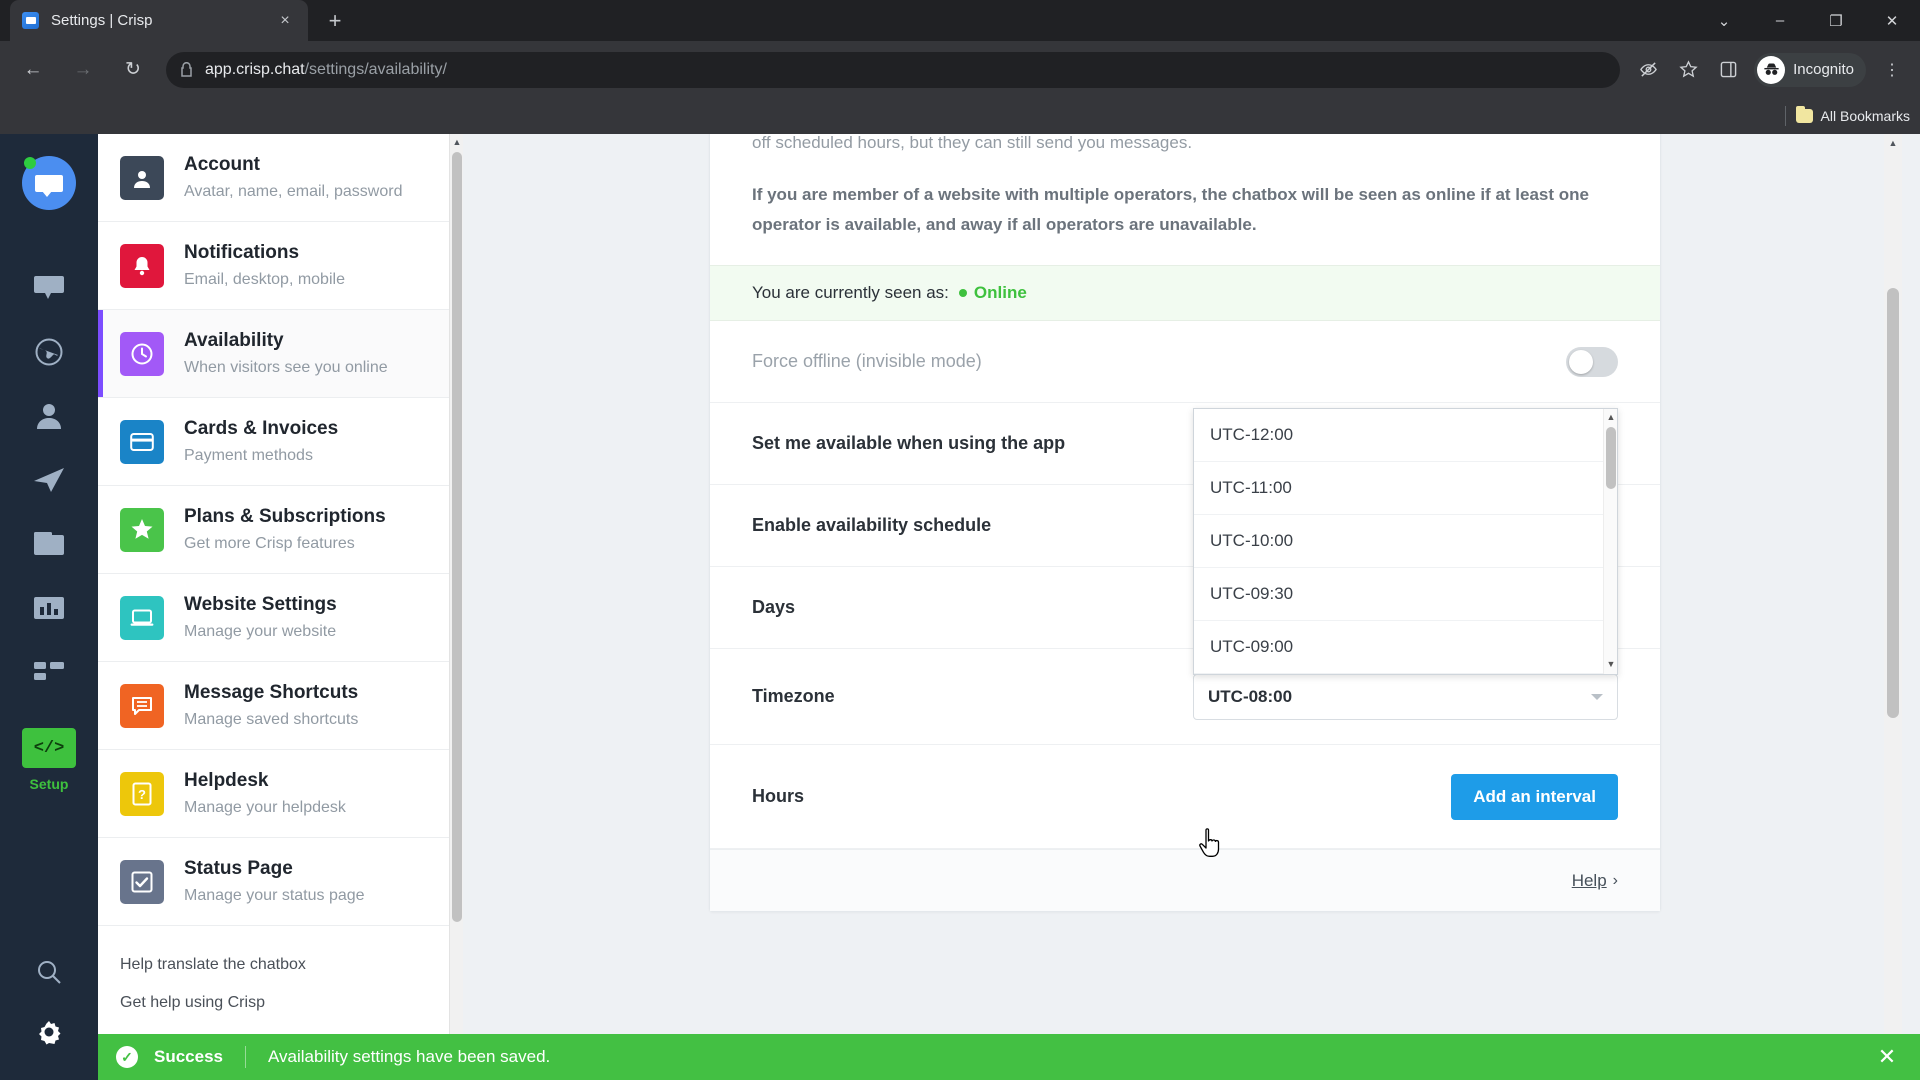  I want to click on close-icon: ×, so click(285, 21).